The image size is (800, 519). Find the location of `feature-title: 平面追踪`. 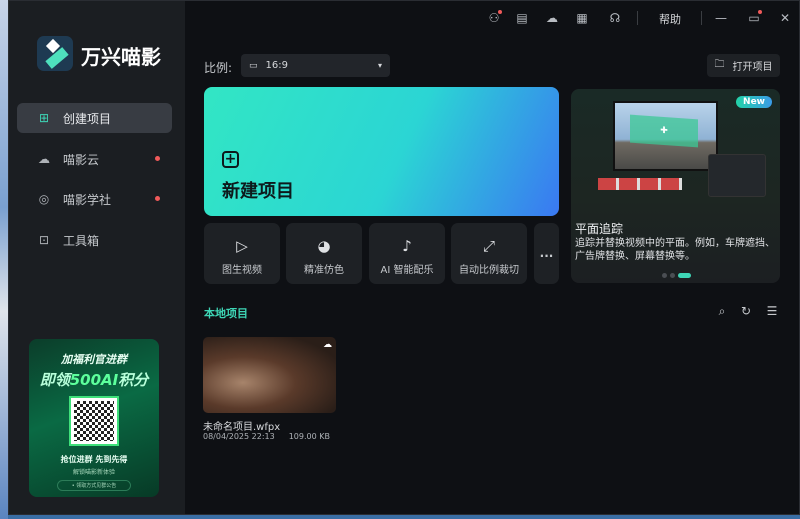

feature-title: 平面追踪 is located at coordinates (599, 229).